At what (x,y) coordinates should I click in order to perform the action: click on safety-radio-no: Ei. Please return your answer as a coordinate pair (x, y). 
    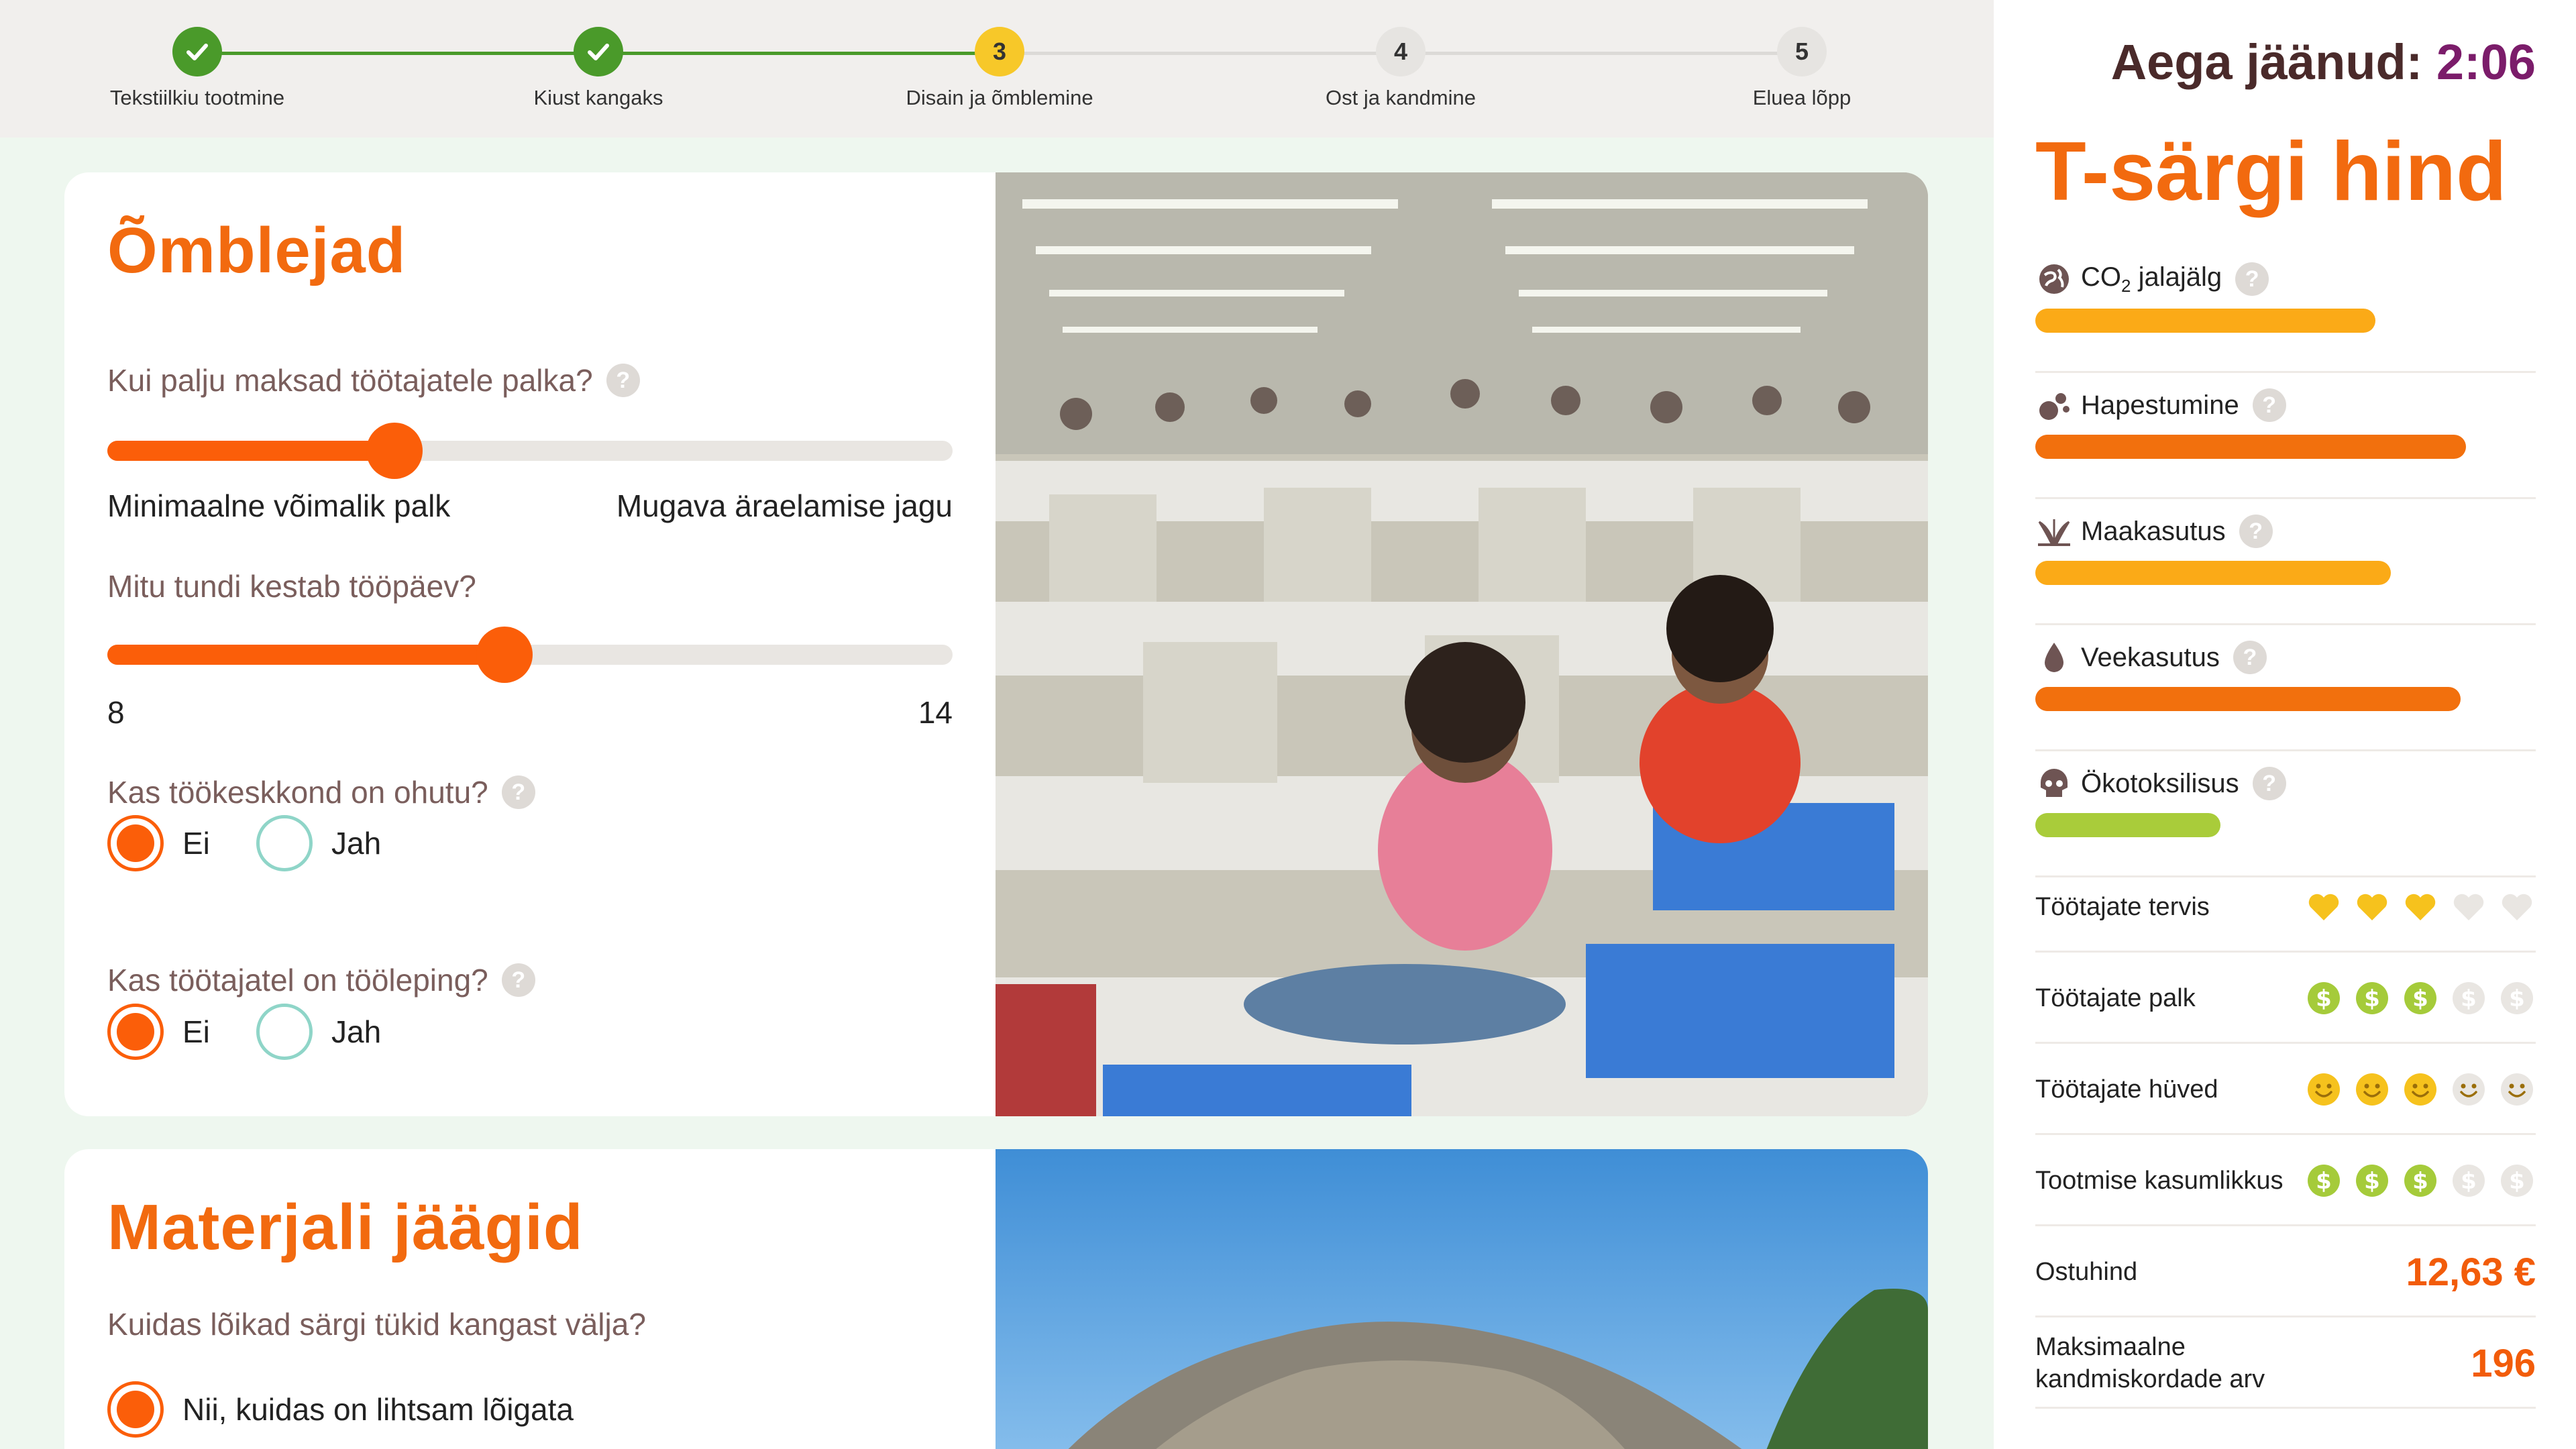
    Looking at the image, I should click on (158, 843).